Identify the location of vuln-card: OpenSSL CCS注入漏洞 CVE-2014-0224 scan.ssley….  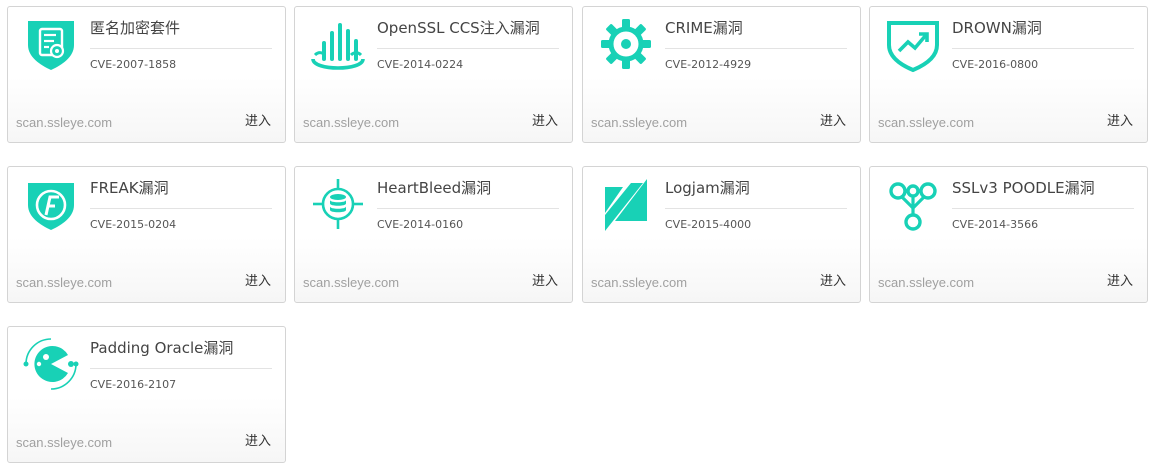
(433, 74).